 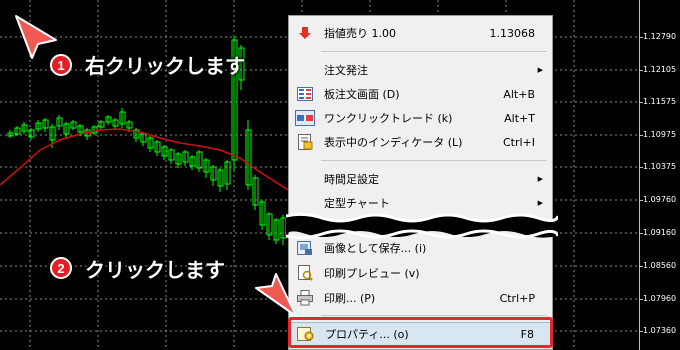 What do you see at coordinates (61, 65) in the screenshot?
I see `step-number-badge: 1` at bounding box center [61, 65].